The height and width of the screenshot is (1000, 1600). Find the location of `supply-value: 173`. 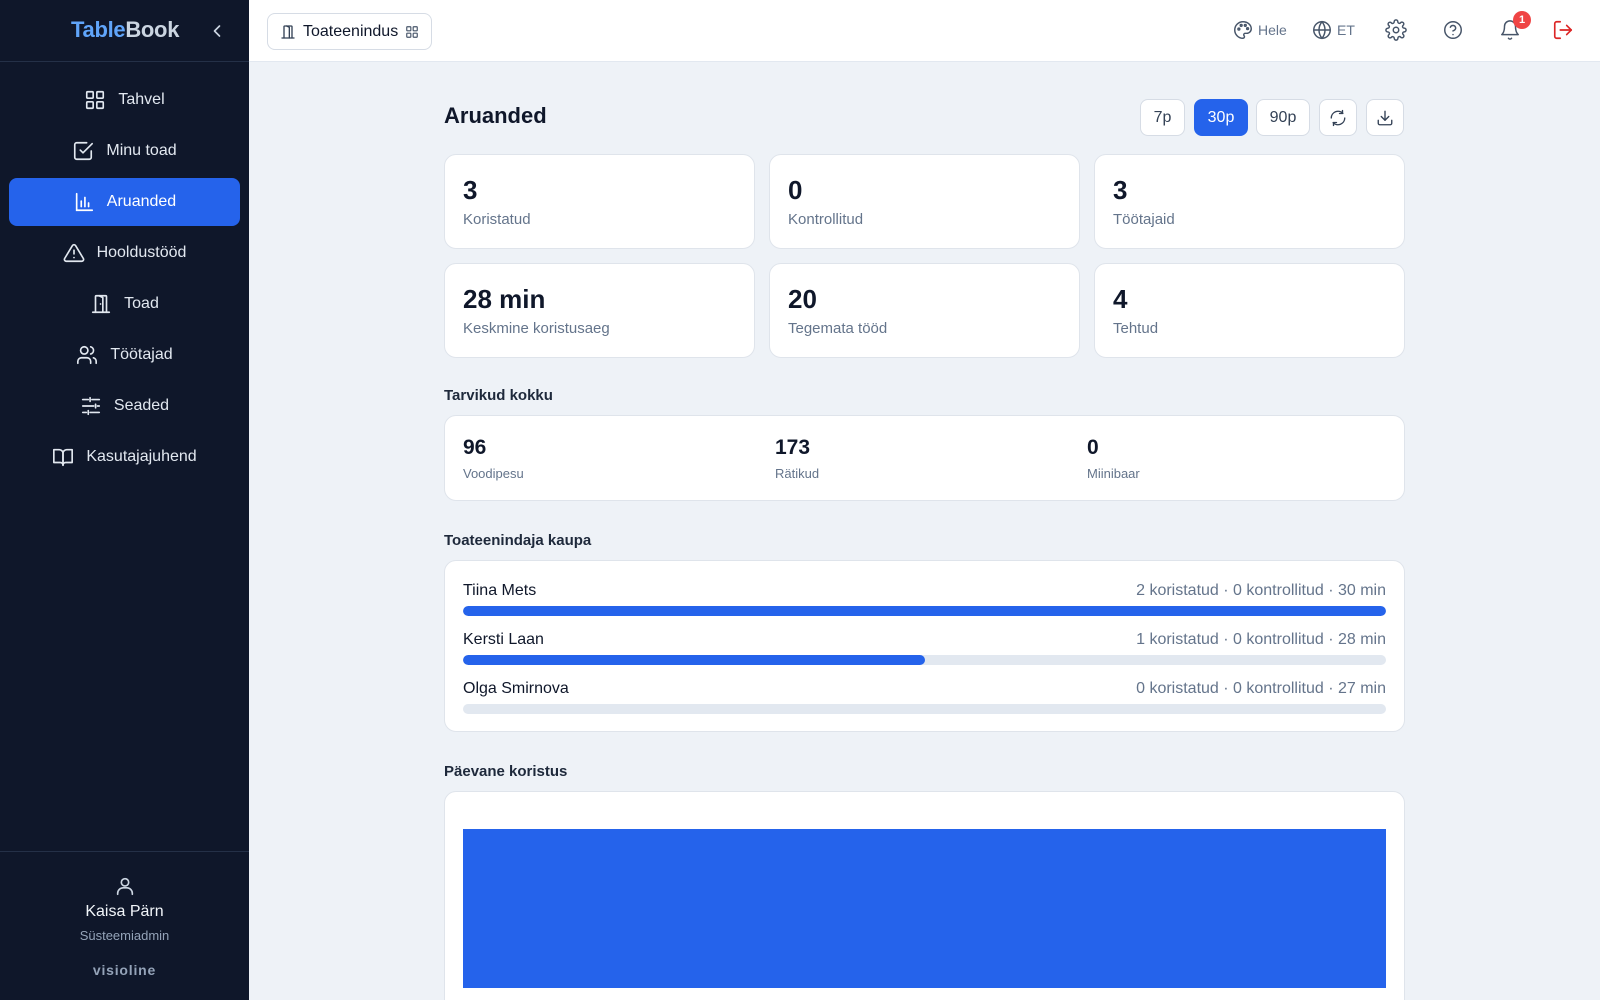

supply-value: 173 is located at coordinates (793, 447).